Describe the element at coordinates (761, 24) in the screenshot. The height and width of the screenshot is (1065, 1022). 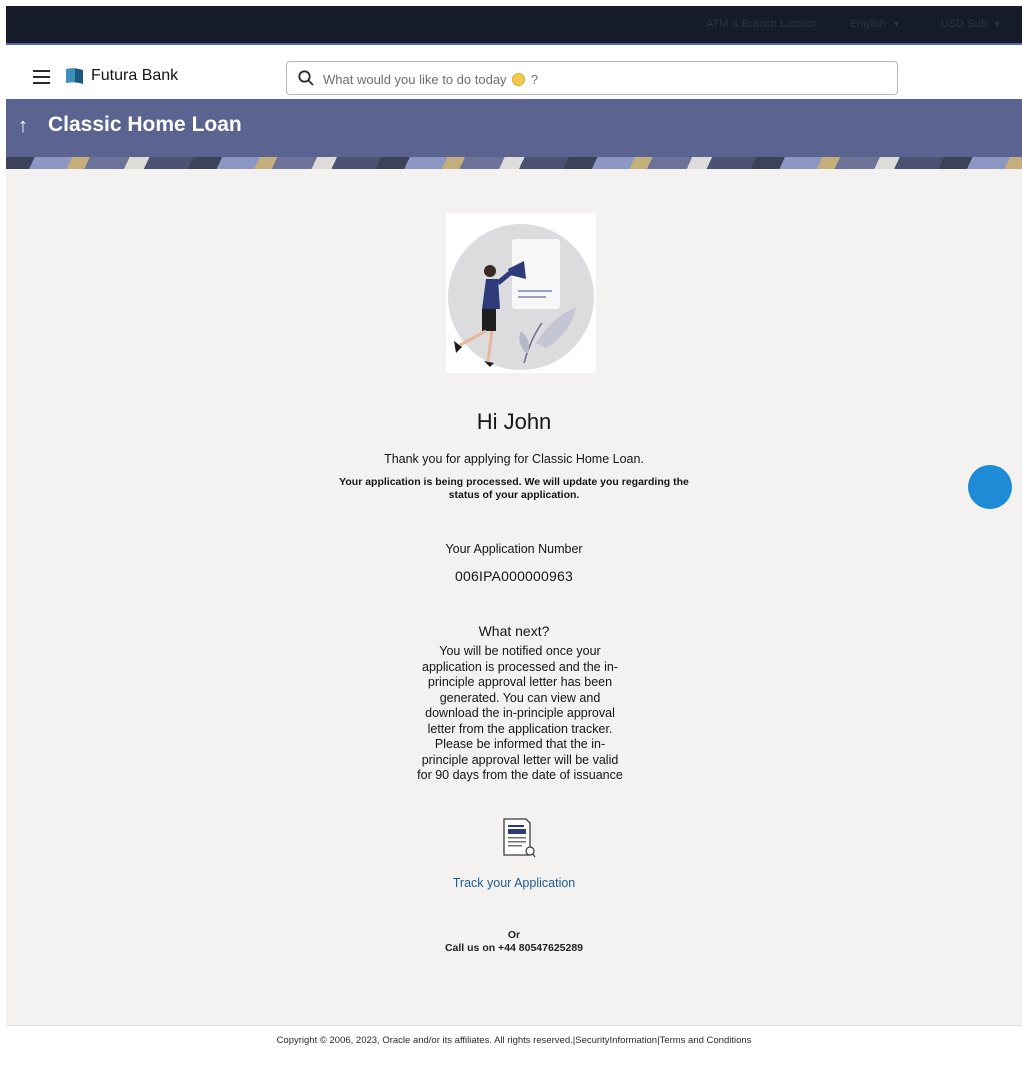
I see `atm-locator-link: ATM & Branch Locator` at that location.